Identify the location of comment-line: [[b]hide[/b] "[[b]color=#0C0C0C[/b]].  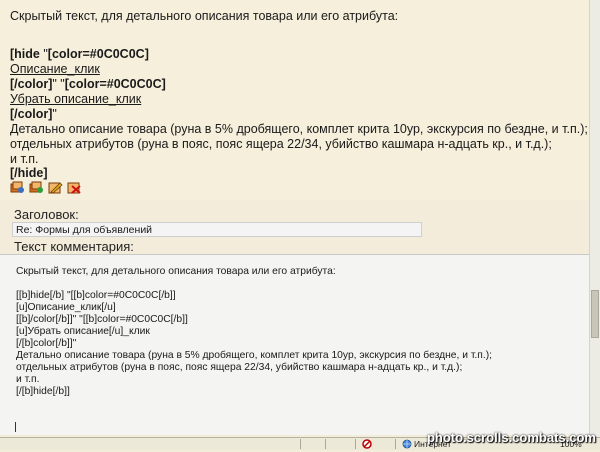
(96, 295).